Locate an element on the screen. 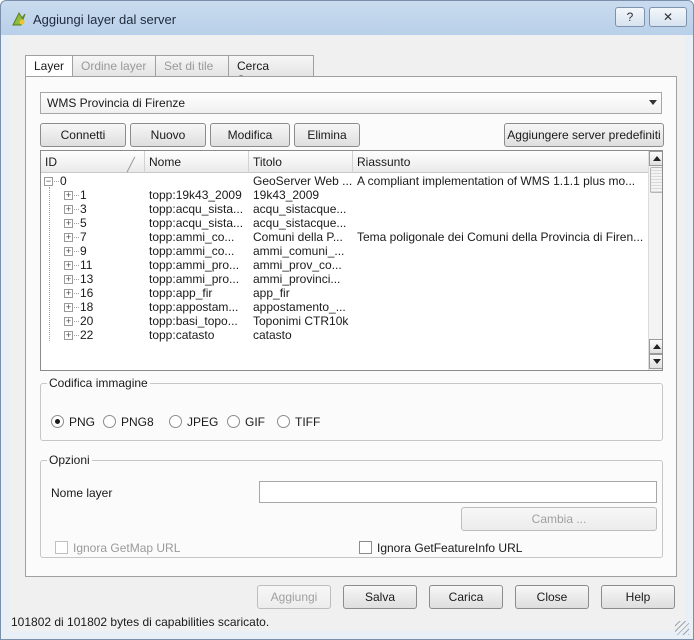  radio-png8: PNG8 is located at coordinates (128, 422).